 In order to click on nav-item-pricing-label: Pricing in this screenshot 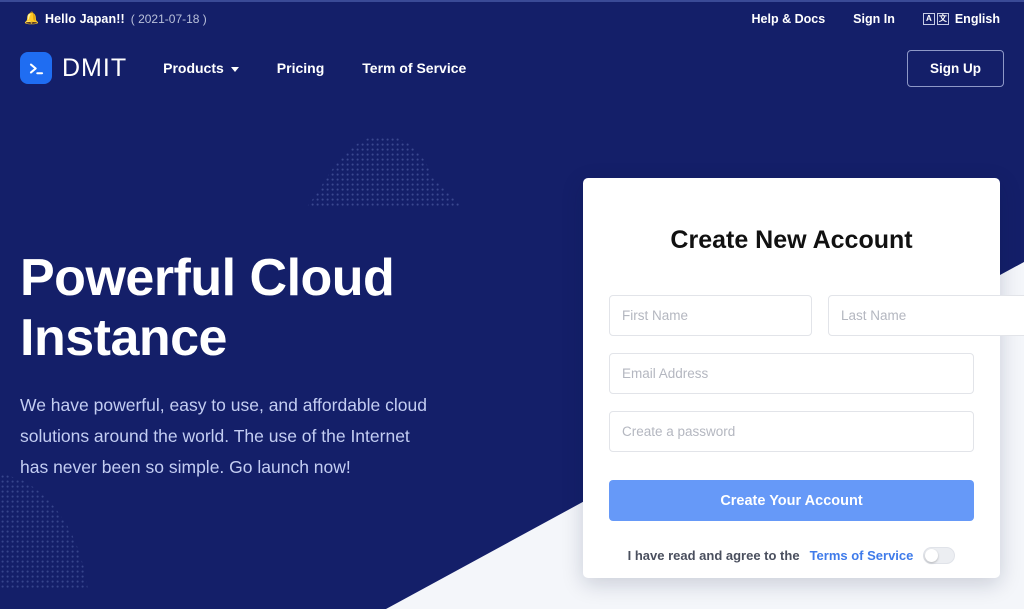, I will do `click(300, 68)`.